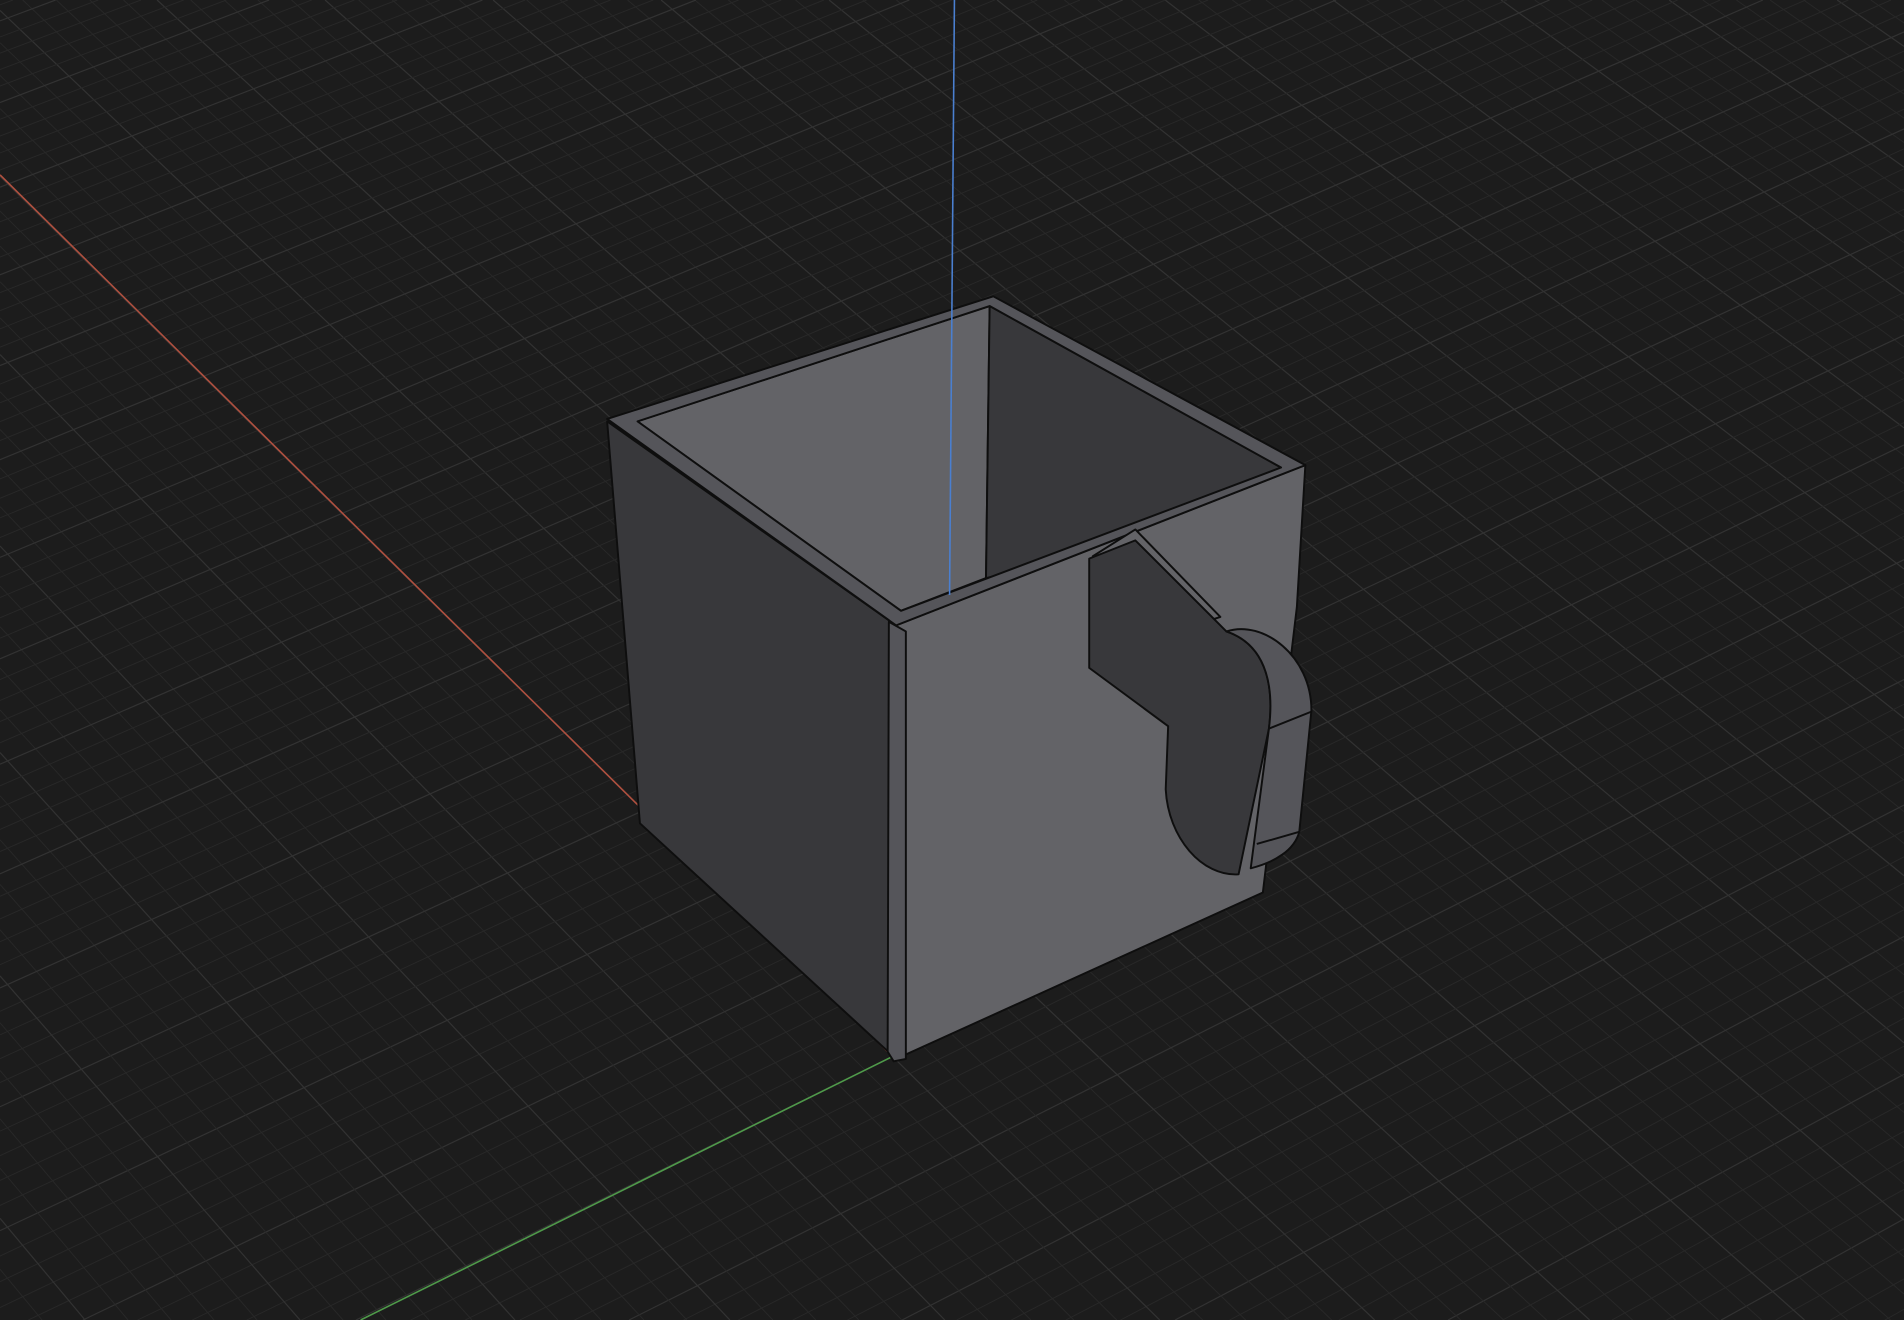 This screenshot has height=1320, width=1904. What do you see at coordinates (896, 841) in the screenshot?
I see `corner-bevel` at bounding box center [896, 841].